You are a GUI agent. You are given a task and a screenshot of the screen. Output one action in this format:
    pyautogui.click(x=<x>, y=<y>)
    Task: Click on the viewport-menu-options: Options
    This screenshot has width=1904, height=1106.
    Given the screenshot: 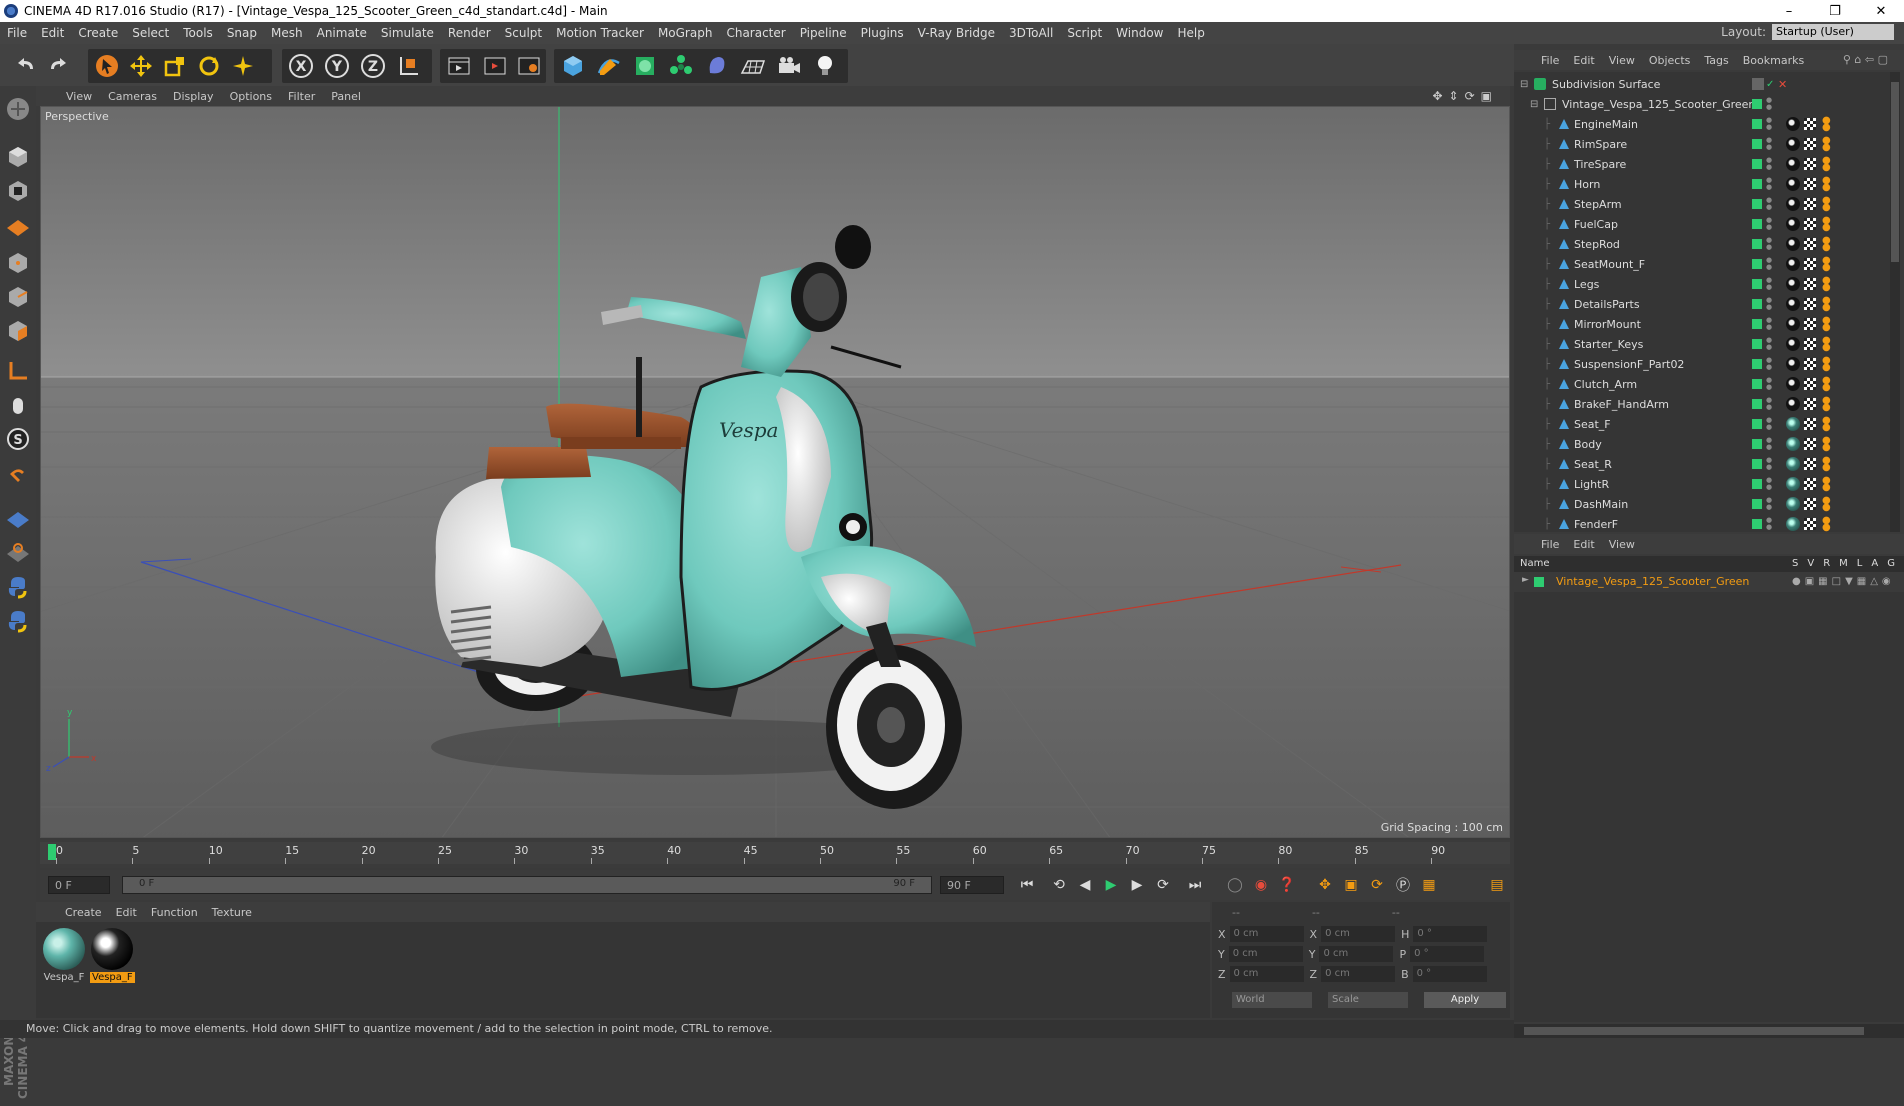 What is the action you would take?
    pyautogui.click(x=251, y=96)
    